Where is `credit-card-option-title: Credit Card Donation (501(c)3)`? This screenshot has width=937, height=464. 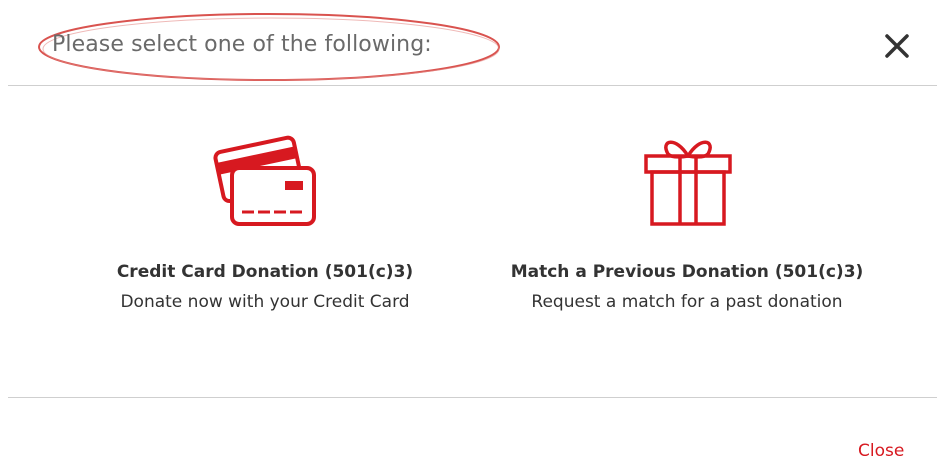 credit-card-option-title: Credit Card Donation (501(c)3) is located at coordinates (265, 272).